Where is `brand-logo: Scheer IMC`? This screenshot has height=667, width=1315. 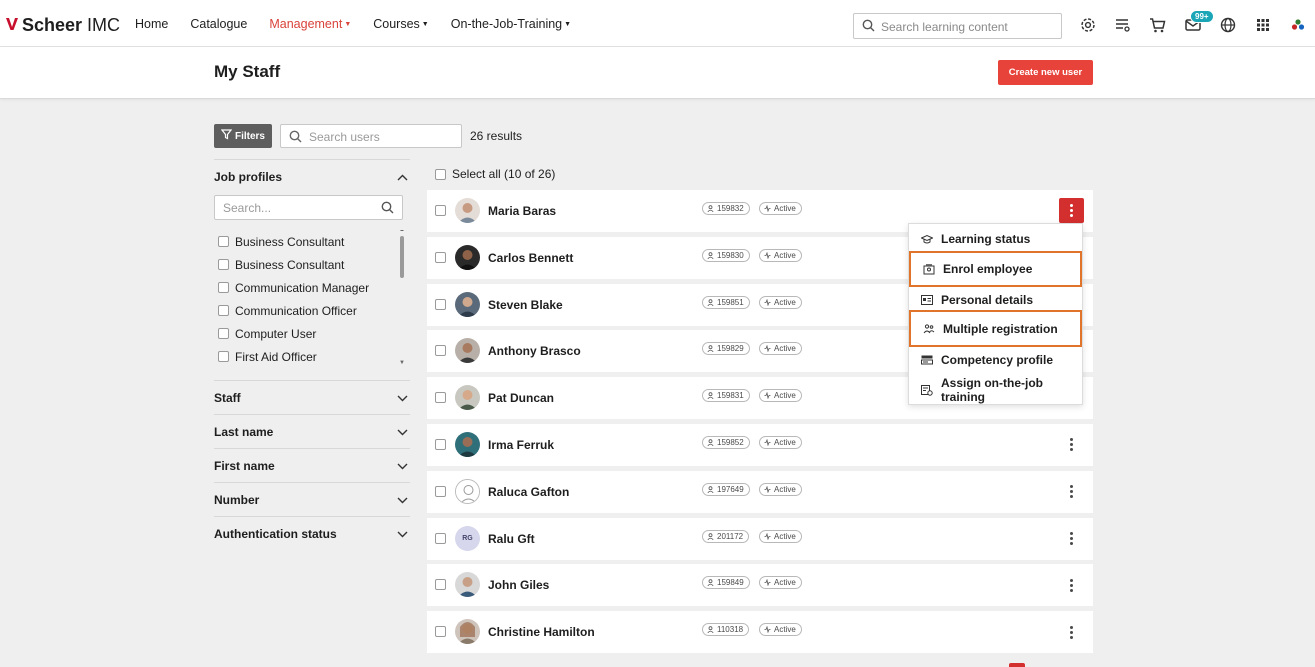
brand-logo: Scheer IMC is located at coordinates (63, 25).